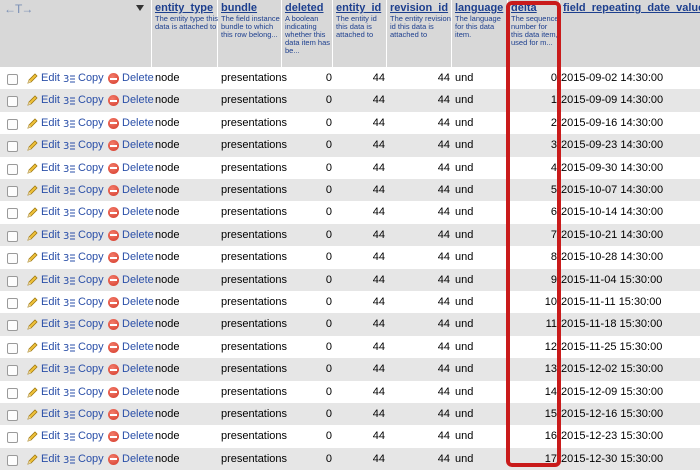 This screenshot has width=700, height=470. Describe the element at coordinates (358, 8) in the screenshot. I see `column-header-entity-id: entity_id` at that location.